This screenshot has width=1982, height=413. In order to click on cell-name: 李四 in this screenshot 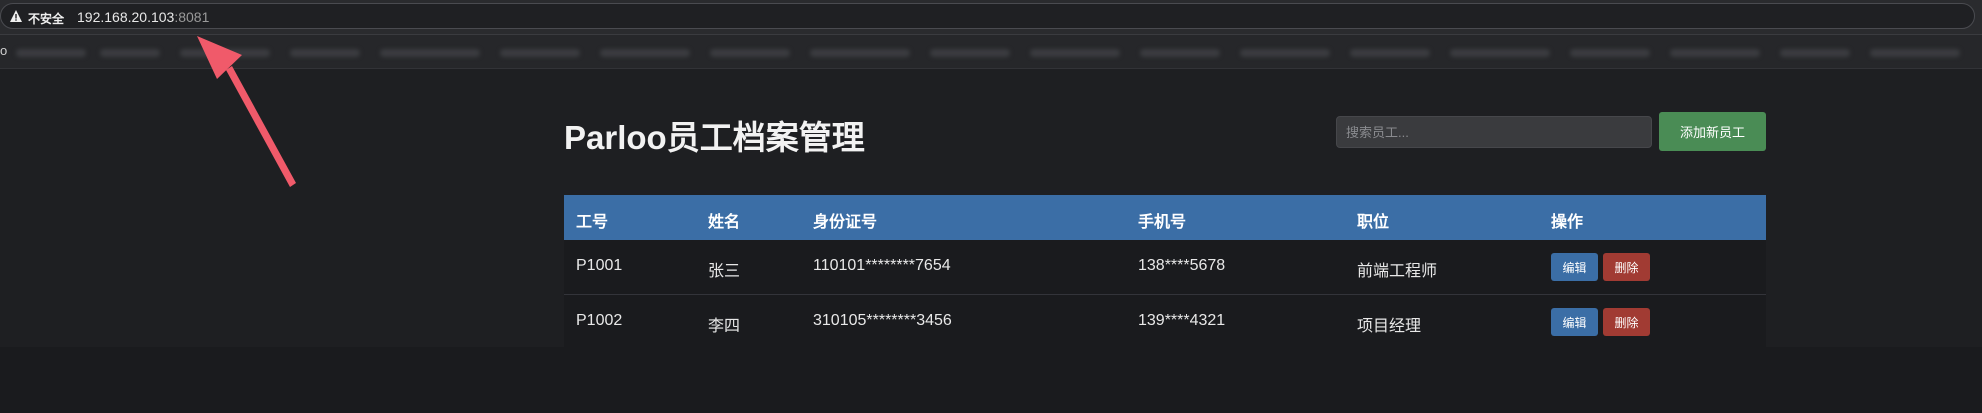, I will do `click(724, 326)`.